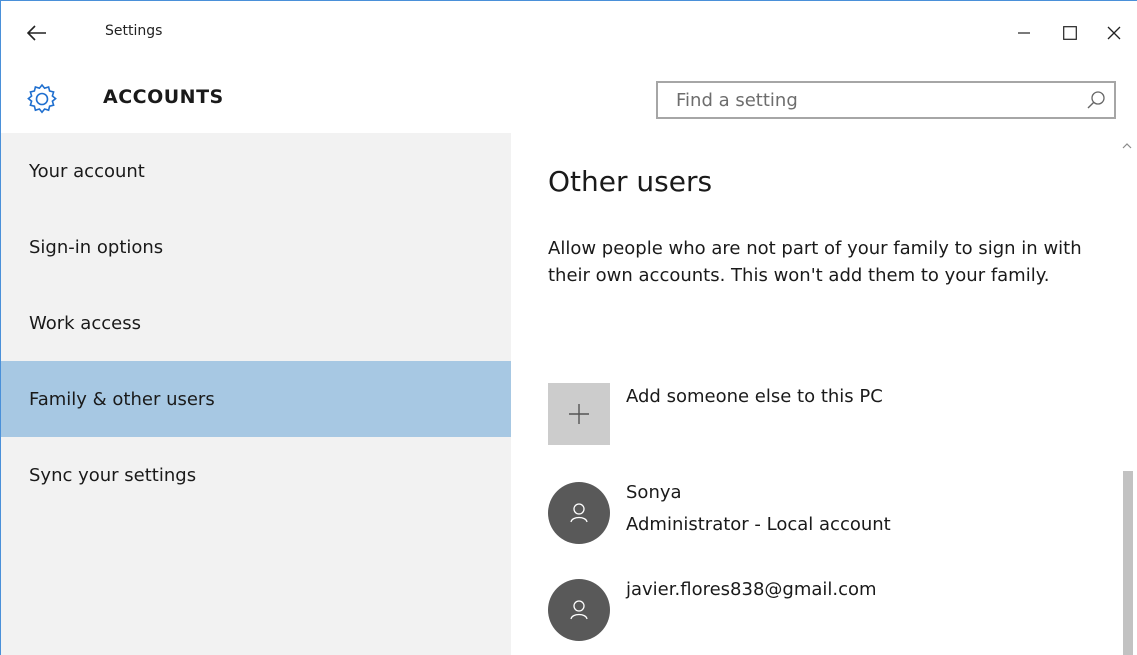  What do you see at coordinates (654, 492) in the screenshot?
I see `user-name: Sonya` at bounding box center [654, 492].